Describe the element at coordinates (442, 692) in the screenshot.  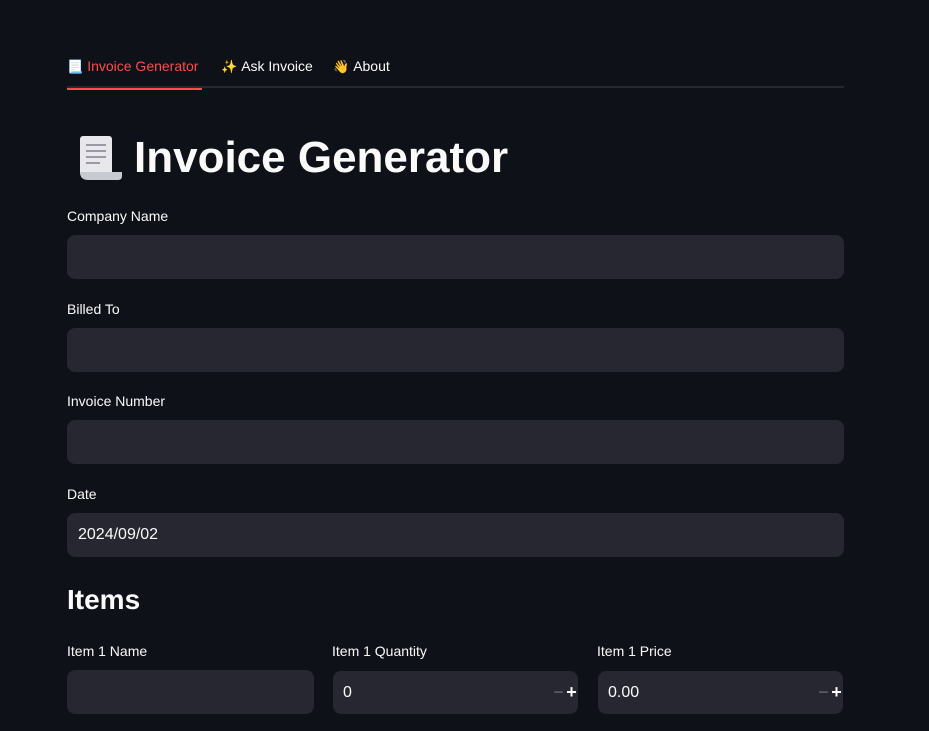
I see `item1-quantity-input` at that location.